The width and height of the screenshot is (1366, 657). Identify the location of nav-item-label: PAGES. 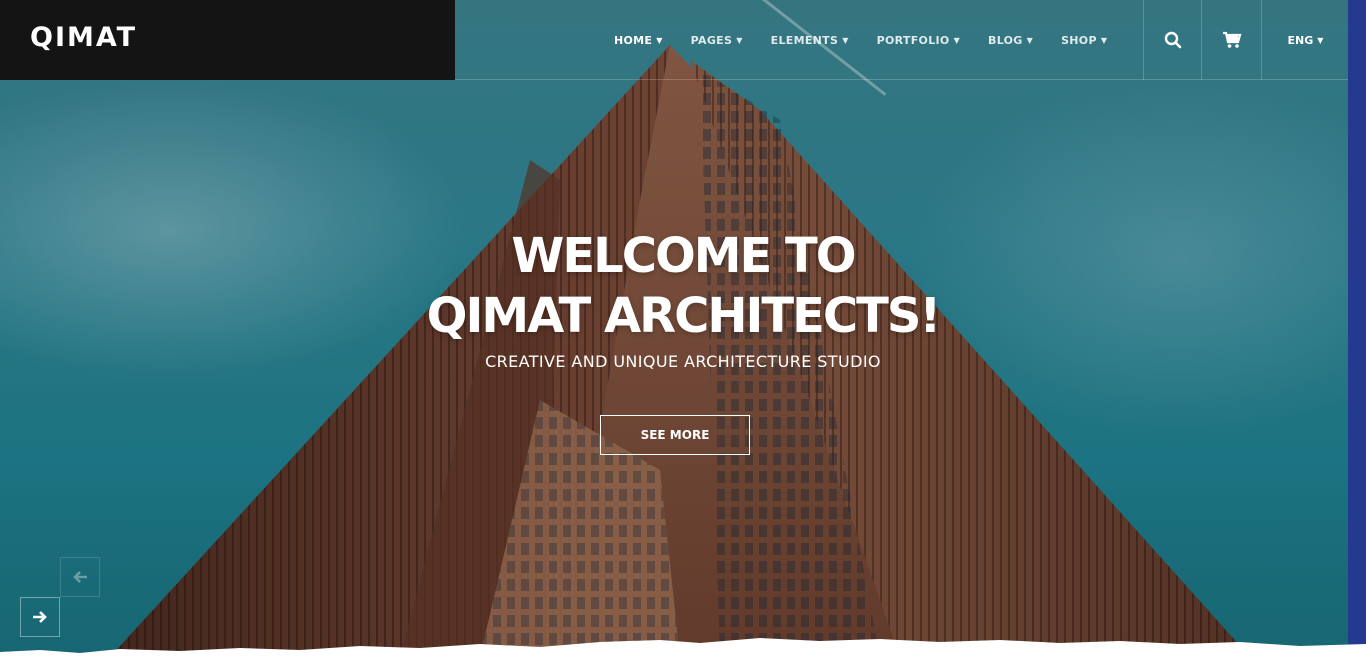
(711, 40).